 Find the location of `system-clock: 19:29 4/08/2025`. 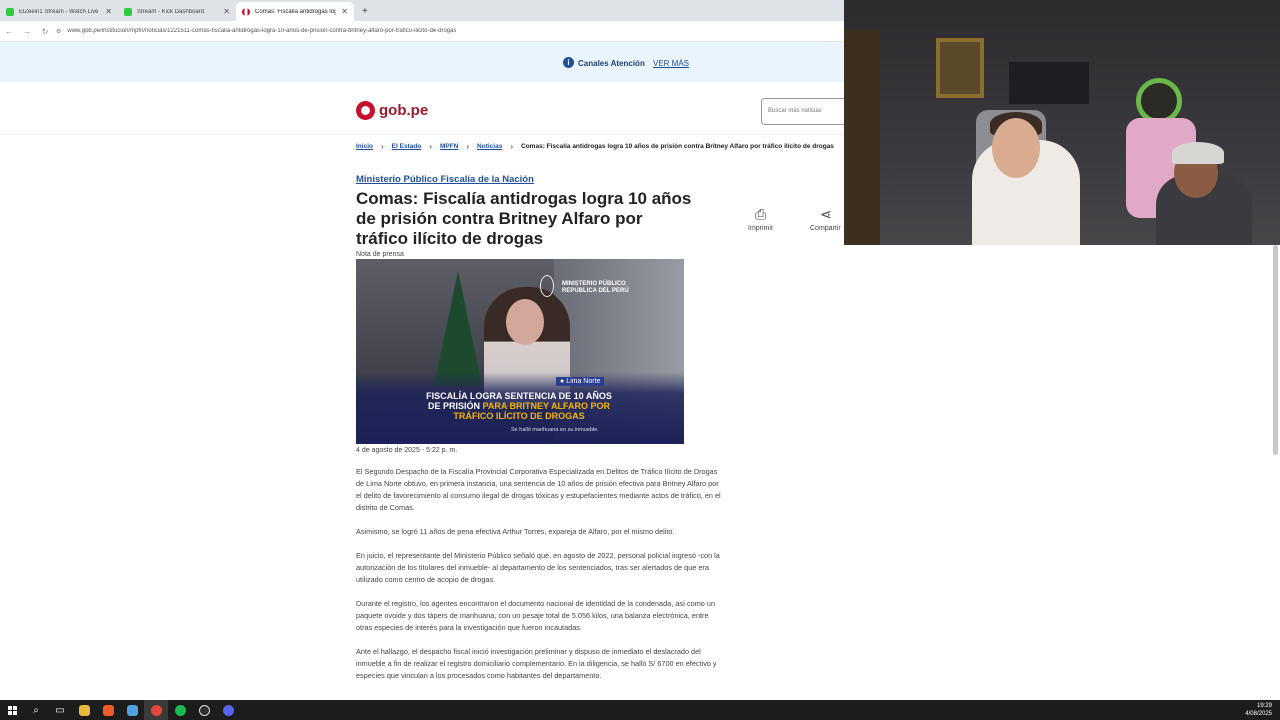

system-clock: 19:29 4/08/2025 is located at coordinates (1258, 710).